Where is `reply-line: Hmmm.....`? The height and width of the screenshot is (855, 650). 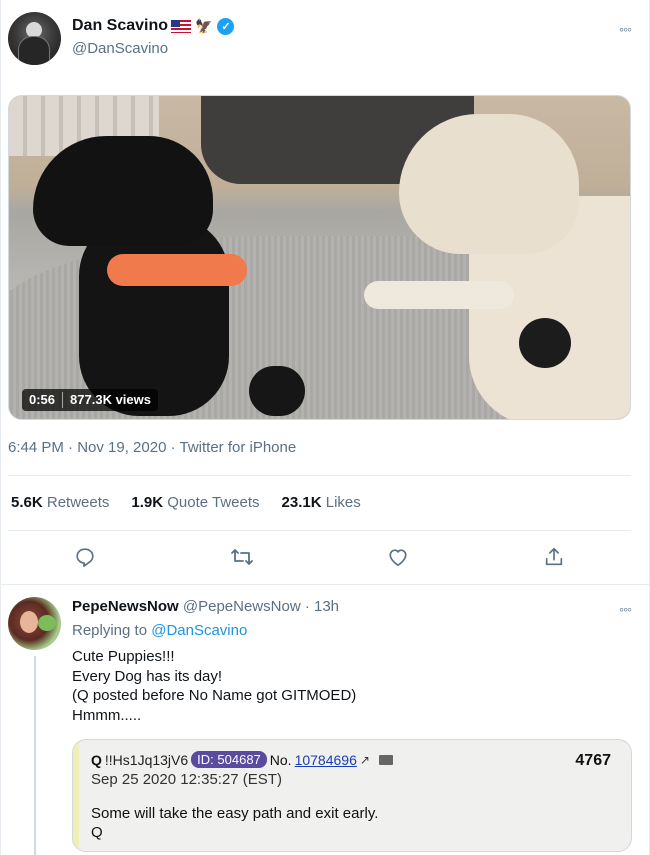
reply-line: Hmmm..... is located at coordinates (107, 715).